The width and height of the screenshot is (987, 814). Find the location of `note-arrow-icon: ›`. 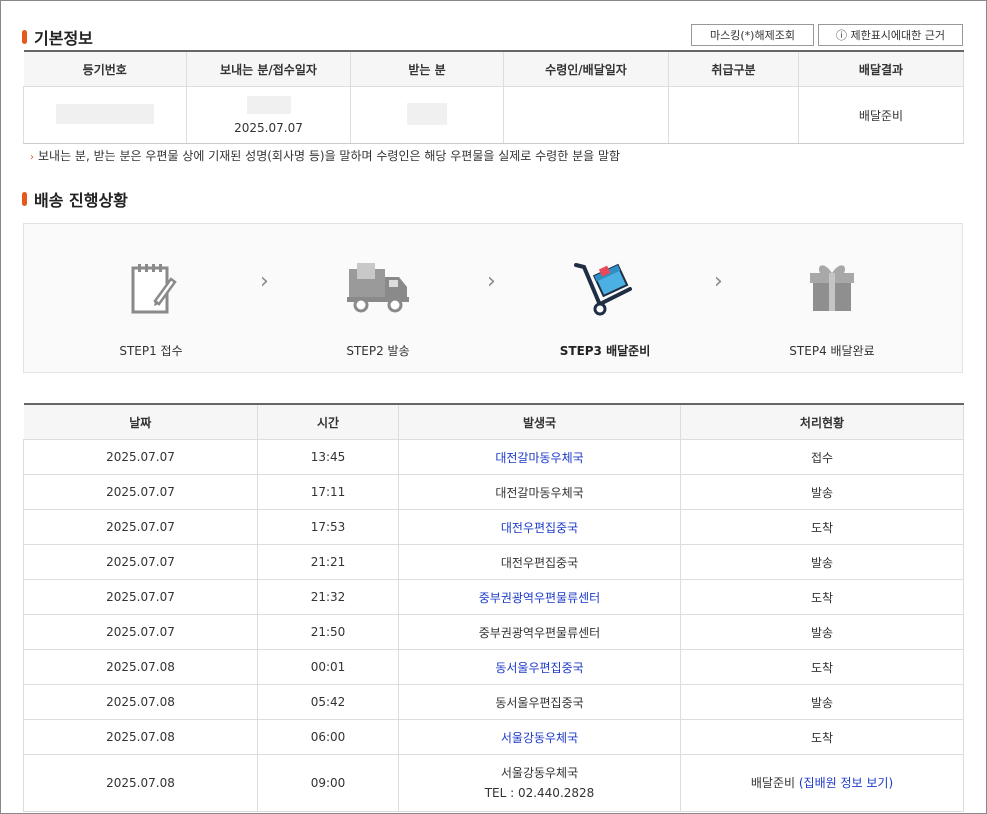

note-arrow-icon: › is located at coordinates (32, 157).